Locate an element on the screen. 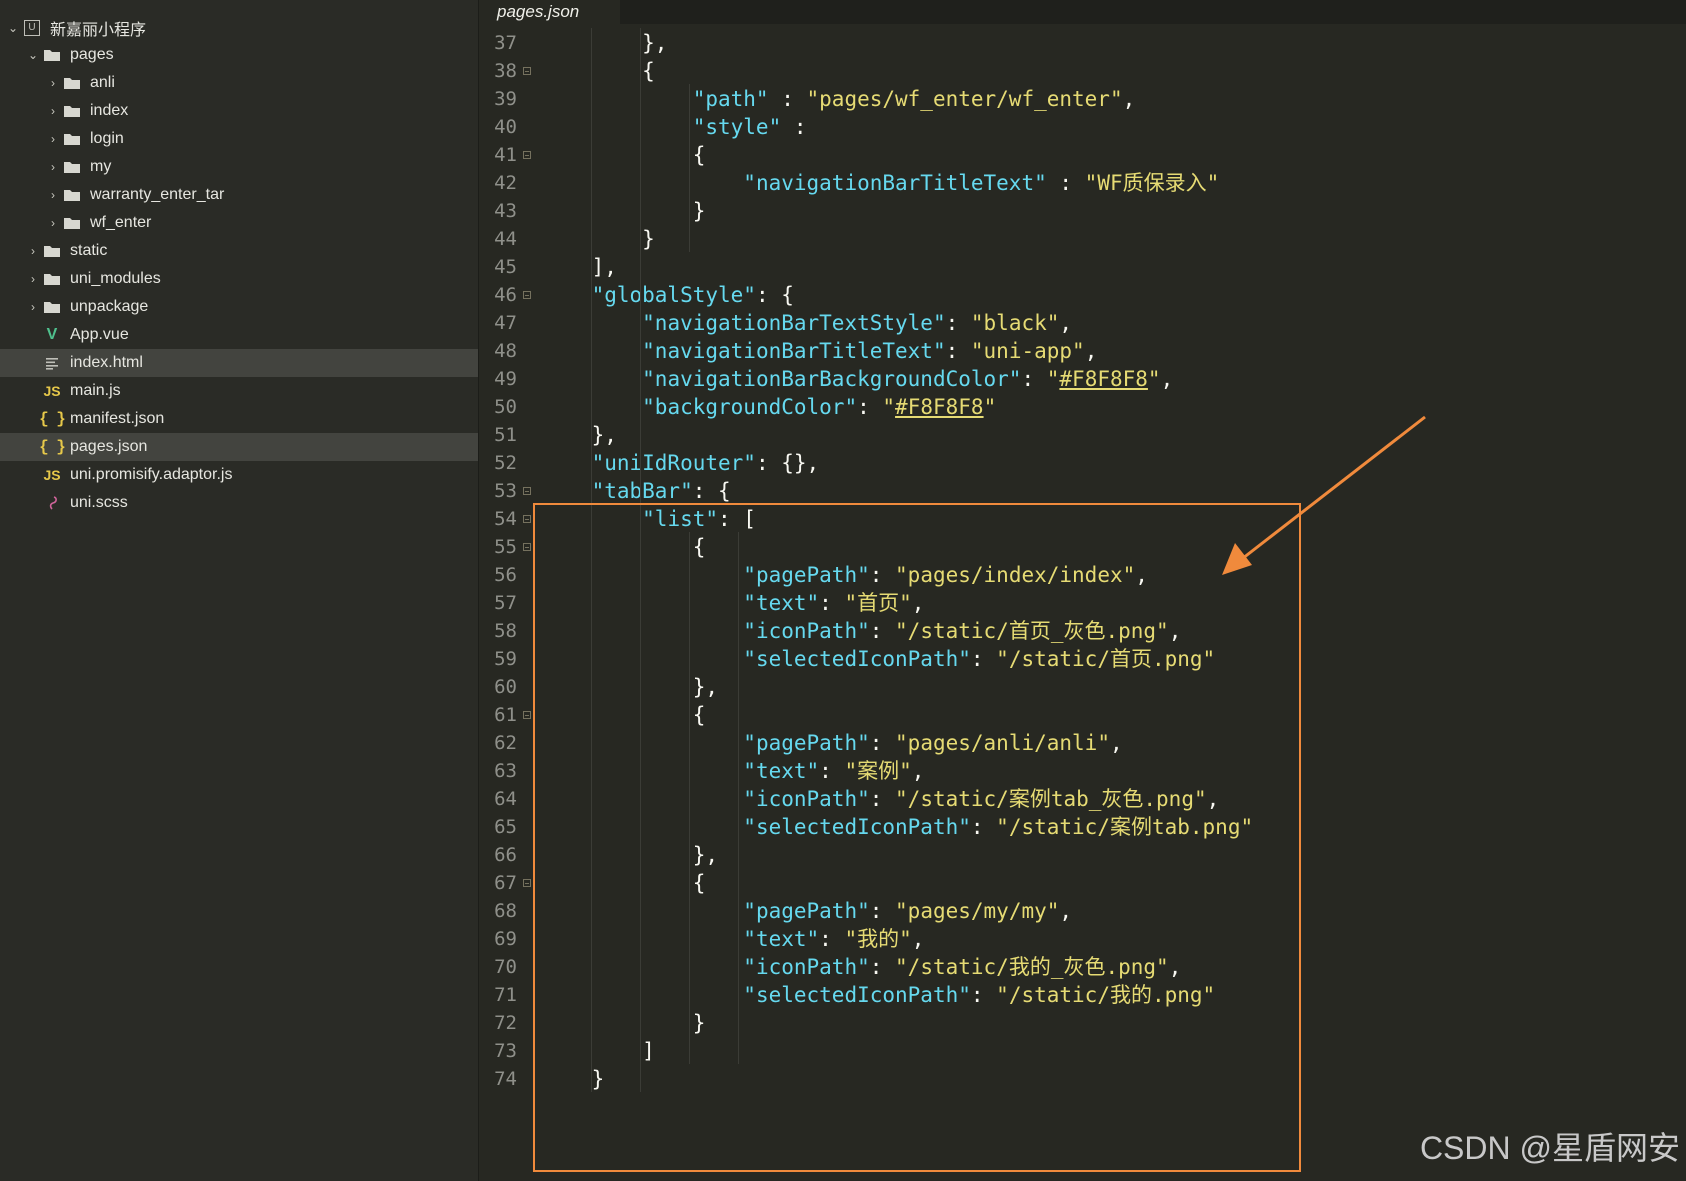 This screenshot has height=1181, width=1686. code-line: 56 "pagePath": "pages/index/index", is located at coordinates (1082, 575).